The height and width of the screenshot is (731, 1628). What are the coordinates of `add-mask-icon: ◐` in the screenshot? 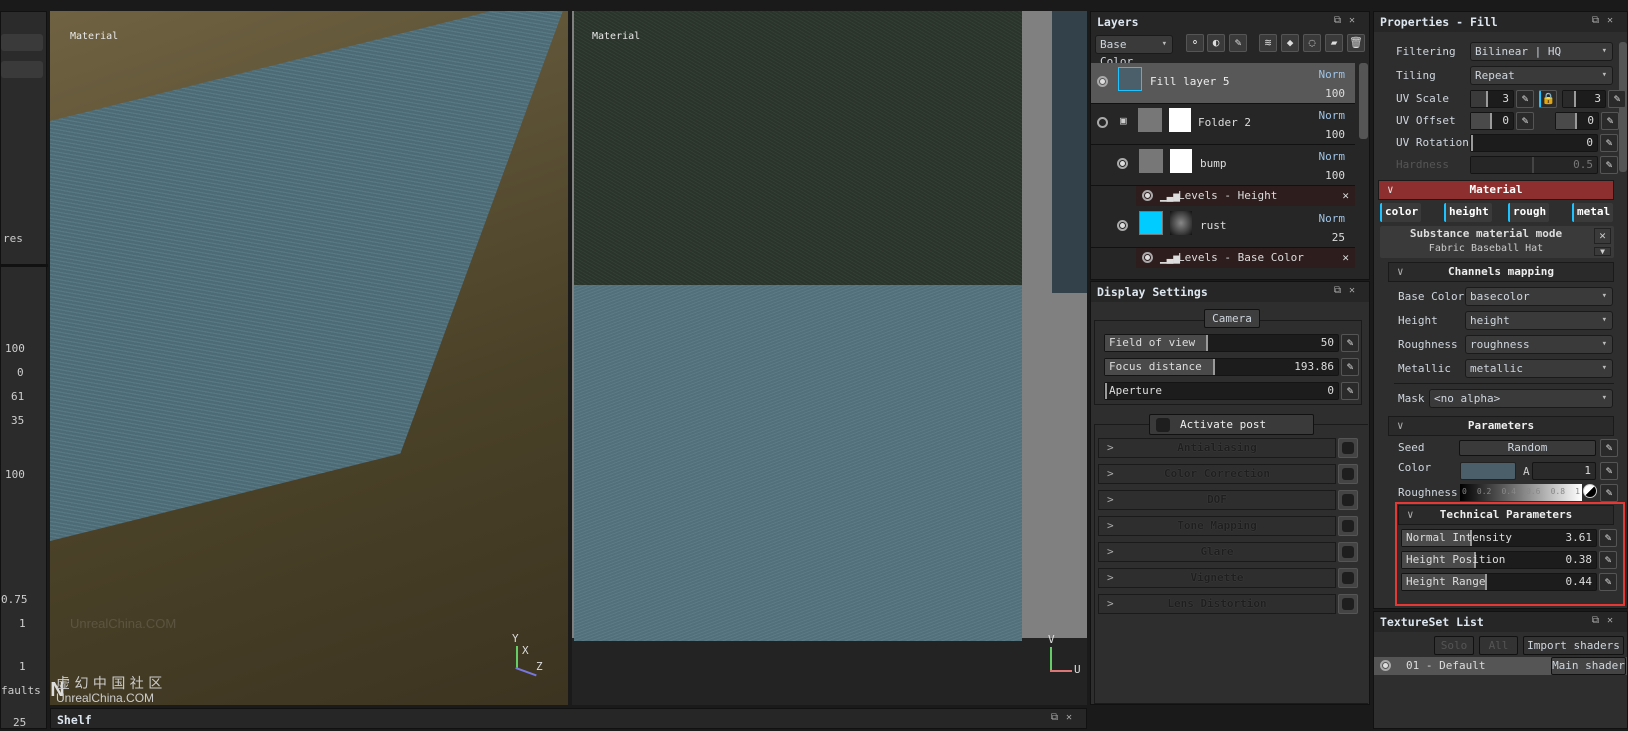 It's located at (1216, 43).